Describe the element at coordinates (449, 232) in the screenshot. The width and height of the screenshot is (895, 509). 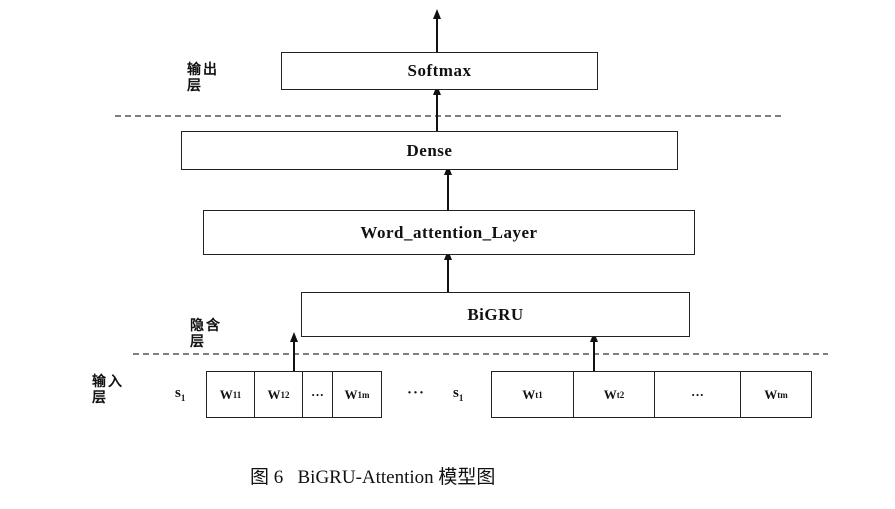
I see `word-attention-box: Word_attention_Layer` at that location.